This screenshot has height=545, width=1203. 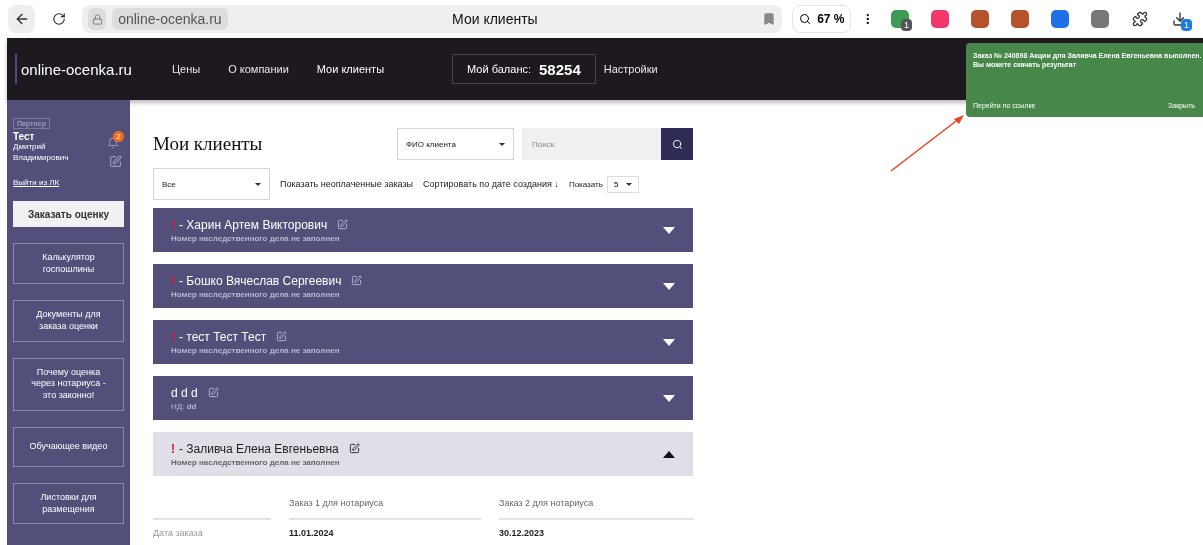 I want to click on page-heading: Мои клиенты, so click(x=208, y=144).